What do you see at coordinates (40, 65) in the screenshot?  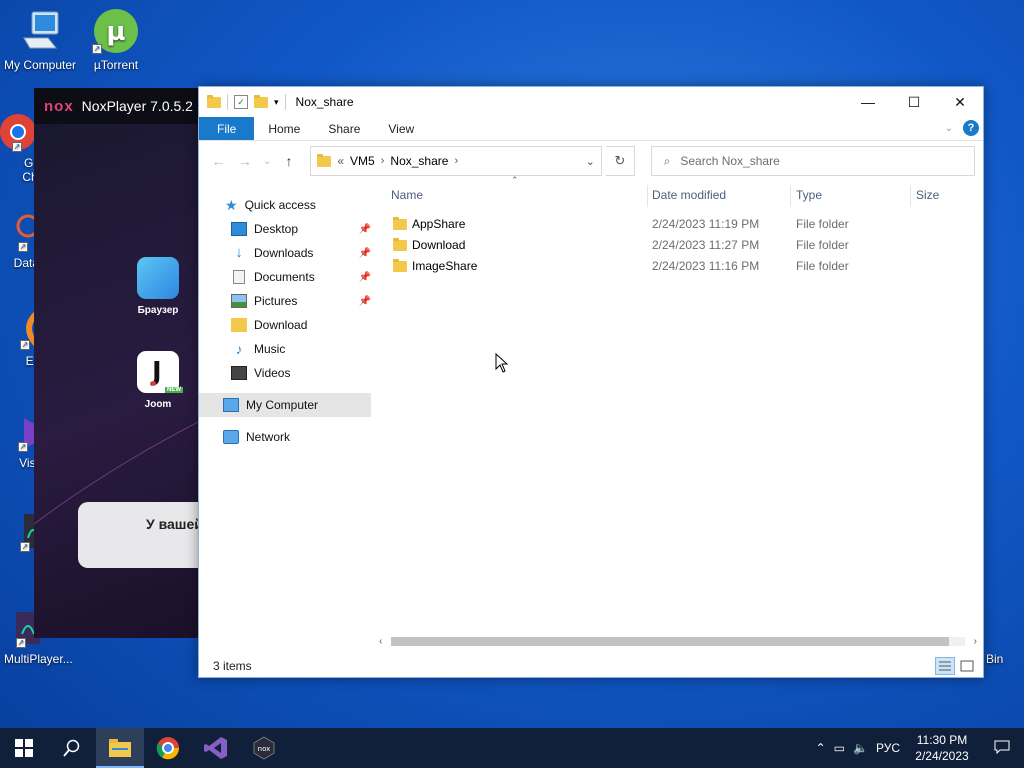 I see `desktop-icon-label: My Computer` at bounding box center [40, 65].